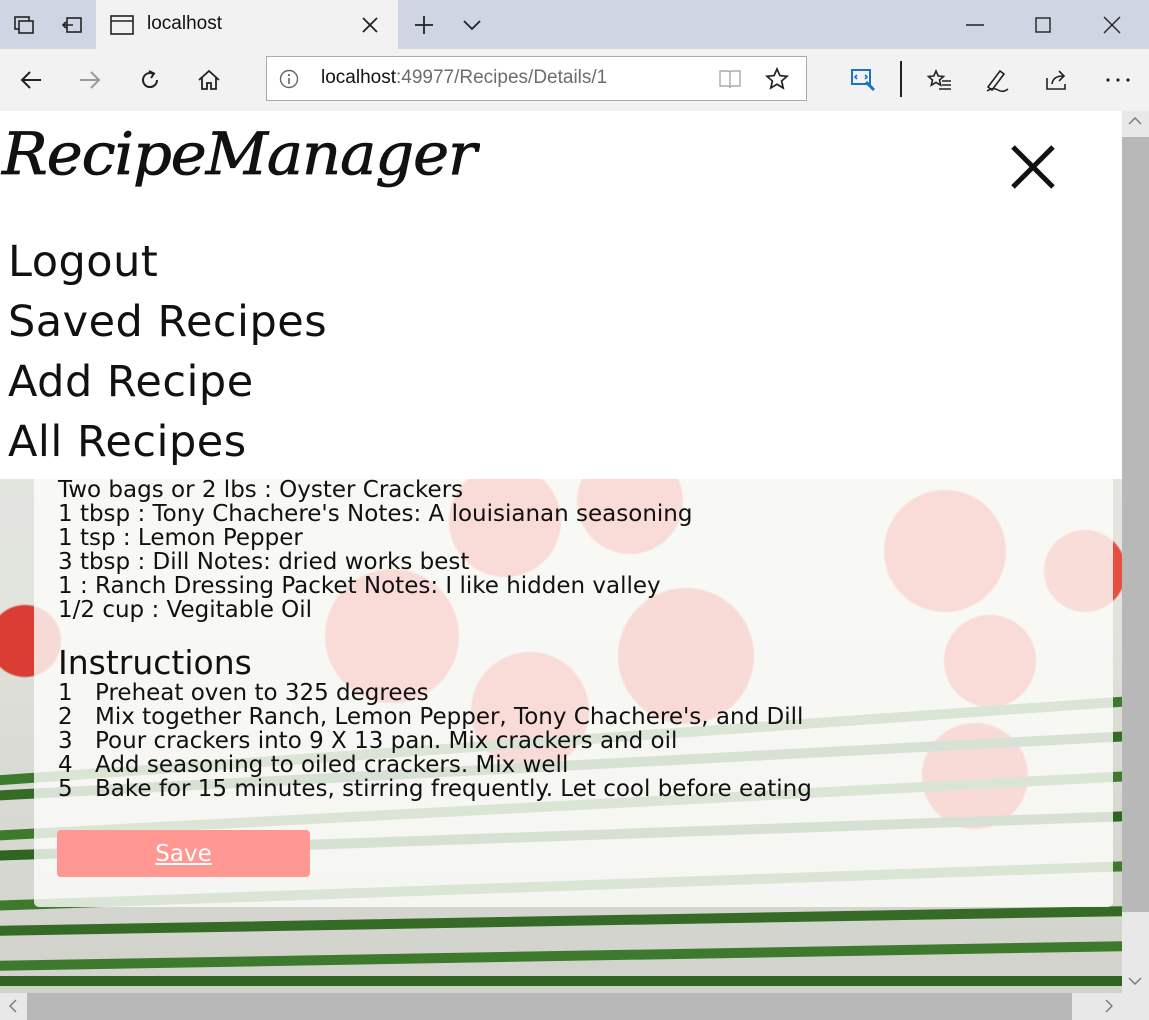 The height and width of the screenshot is (1020, 1149). Describe the element at coordinates (549, 1006) in the screenshot. I see `horizontal-scrollbar-thumb` at that location.